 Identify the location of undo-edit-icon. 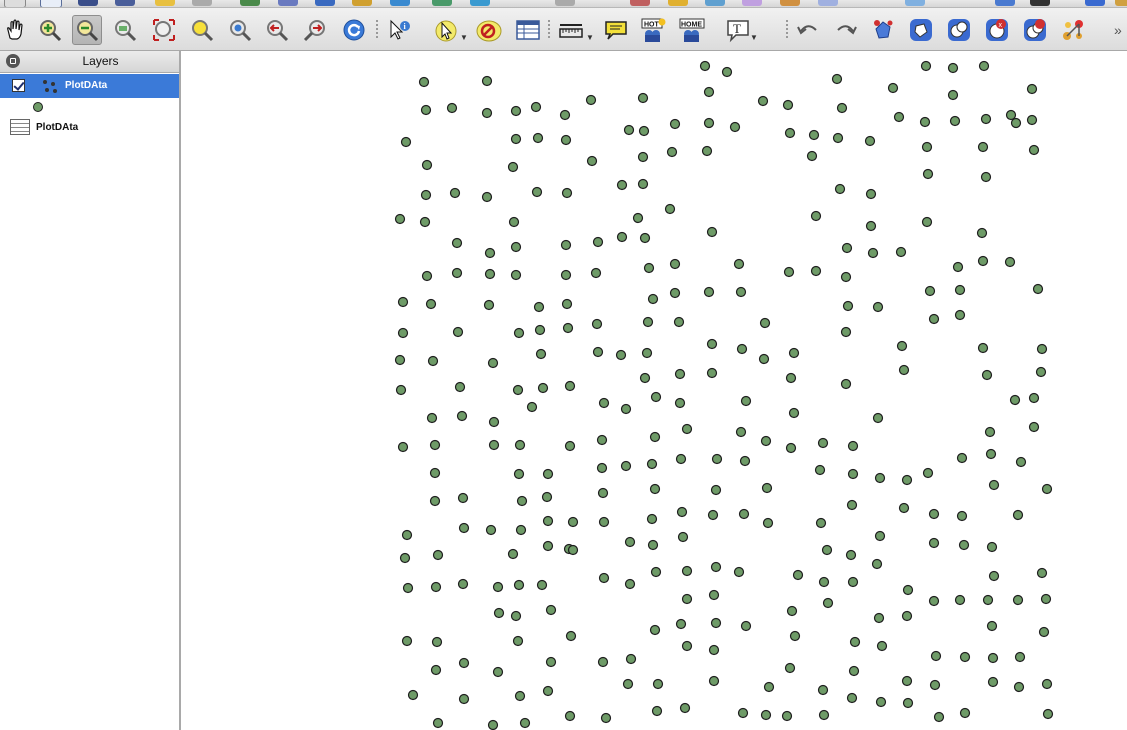
(1095, 3).